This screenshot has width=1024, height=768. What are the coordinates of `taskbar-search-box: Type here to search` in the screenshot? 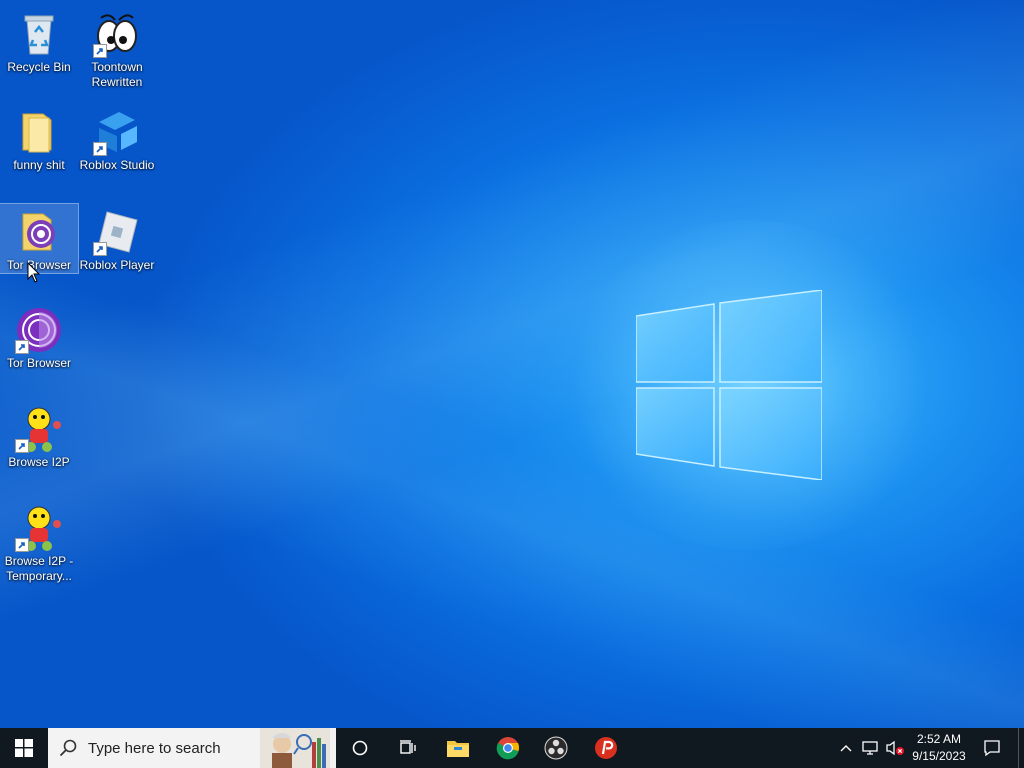 It's located at (192, 748).